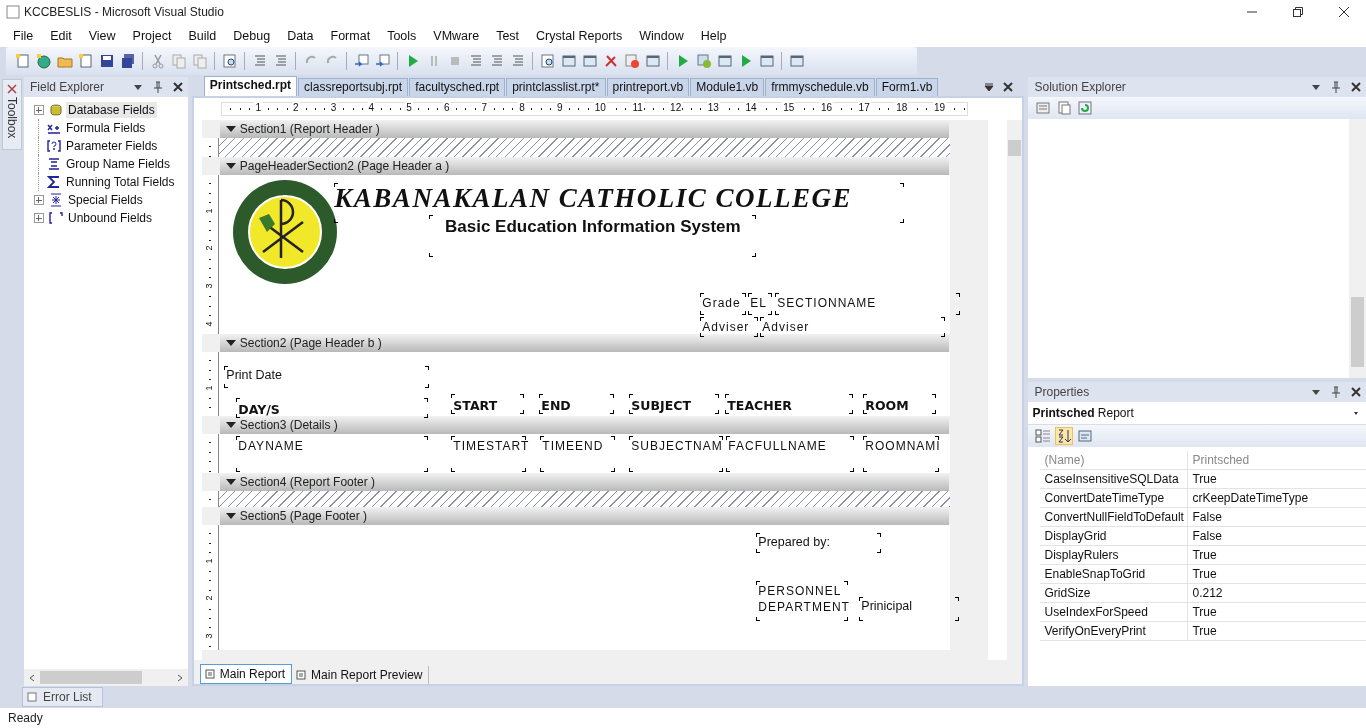  What do you see at coordinates (488, 404) in the screenshot?
I see `report-field: START` at bounding box center [488, 404].